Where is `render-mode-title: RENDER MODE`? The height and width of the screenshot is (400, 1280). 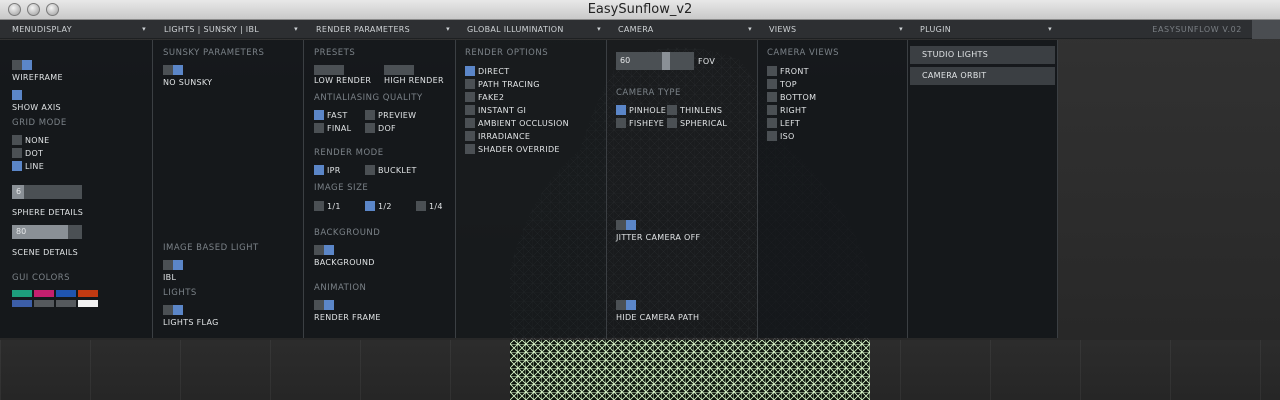
render-mode-title: RENDER MODE is located at coordinates (349, 153).